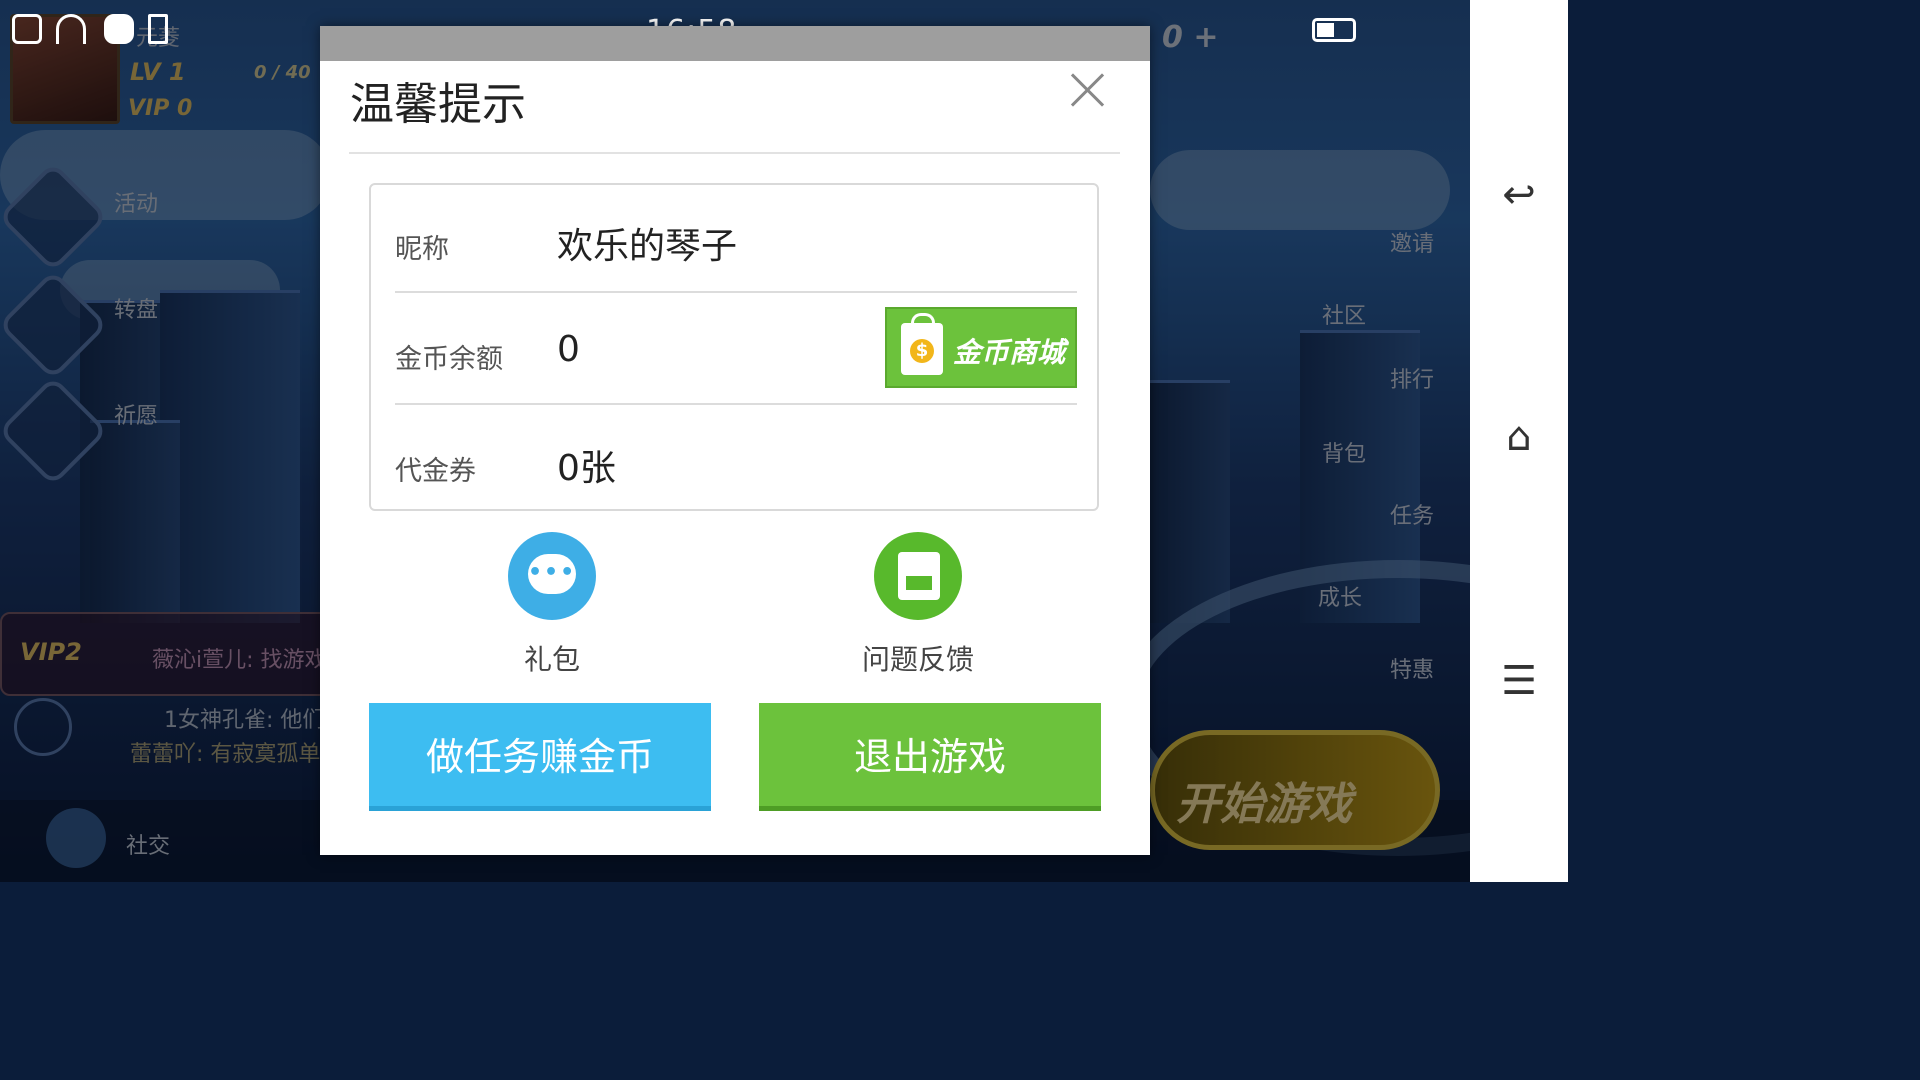 This screenshot has width=1920, height=1080. I want to click on voucher-value: 0张, so click(586, 468).